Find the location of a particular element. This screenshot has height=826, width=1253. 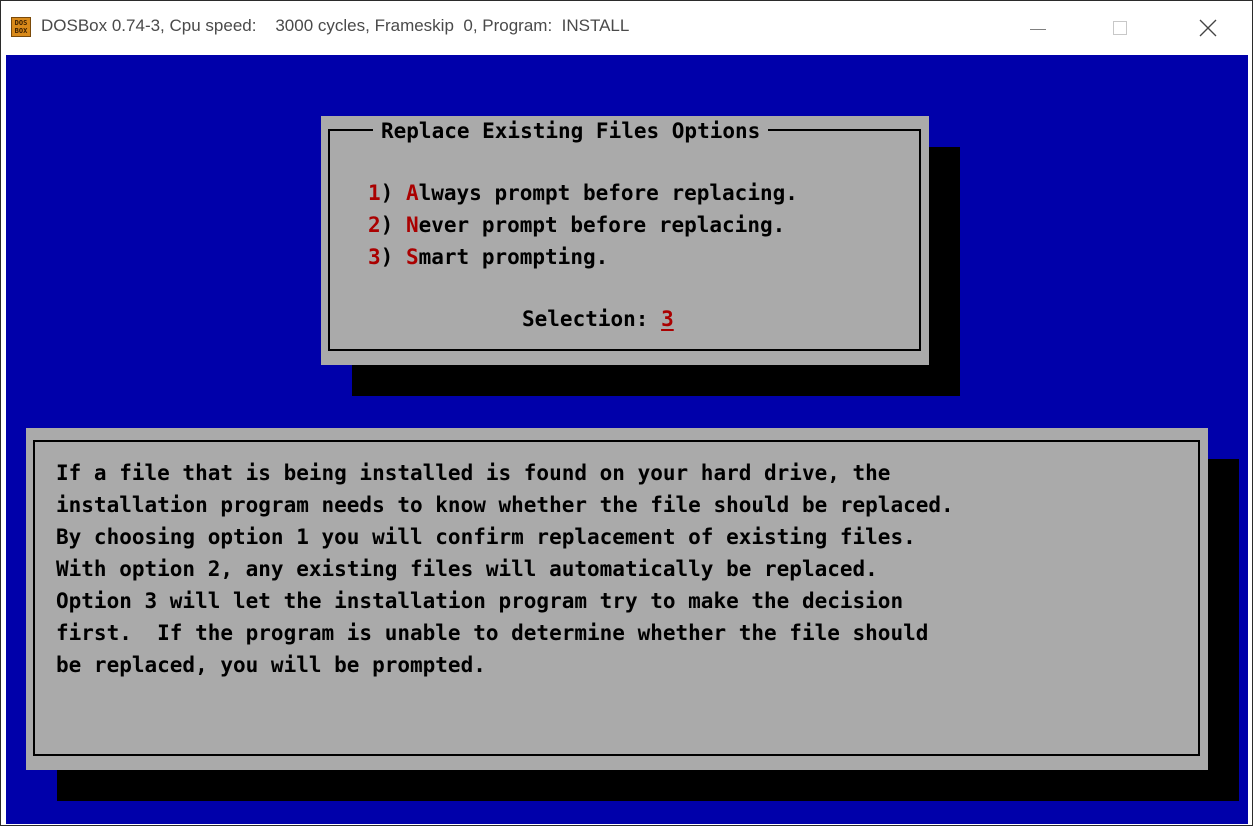

option-1: 1) Always prompt before replacing. is located at coordinates (583, 193).